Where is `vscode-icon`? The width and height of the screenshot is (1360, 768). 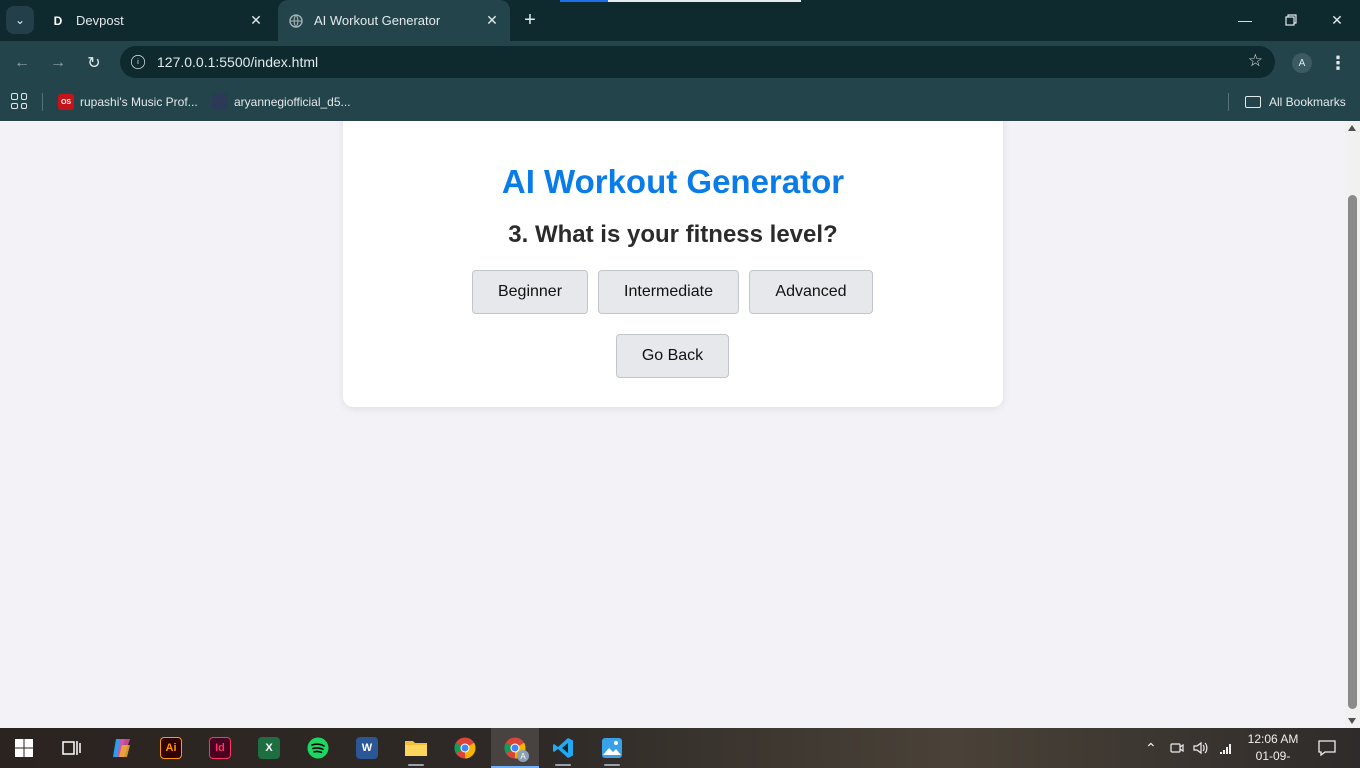
vscode-icon is located at coordinates (563, 749).